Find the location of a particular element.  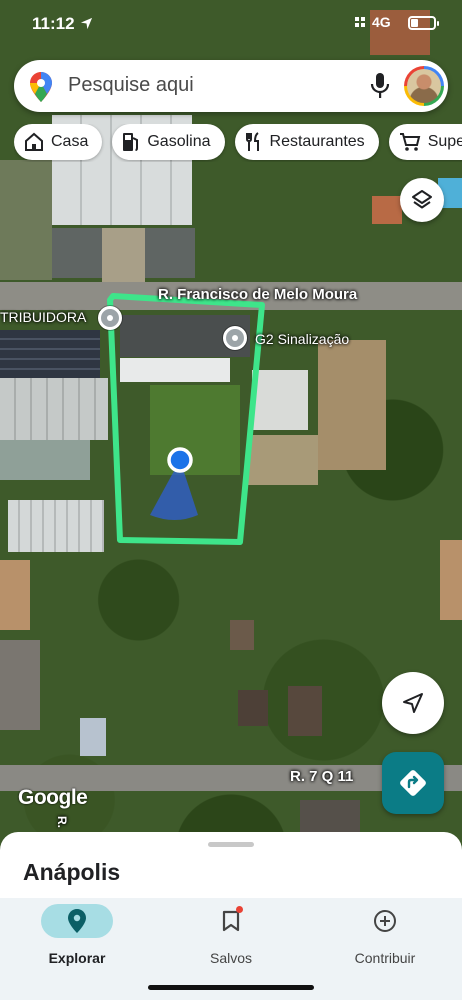

chip-restaurants: Restaurantes is located at coordinates (306, 142).